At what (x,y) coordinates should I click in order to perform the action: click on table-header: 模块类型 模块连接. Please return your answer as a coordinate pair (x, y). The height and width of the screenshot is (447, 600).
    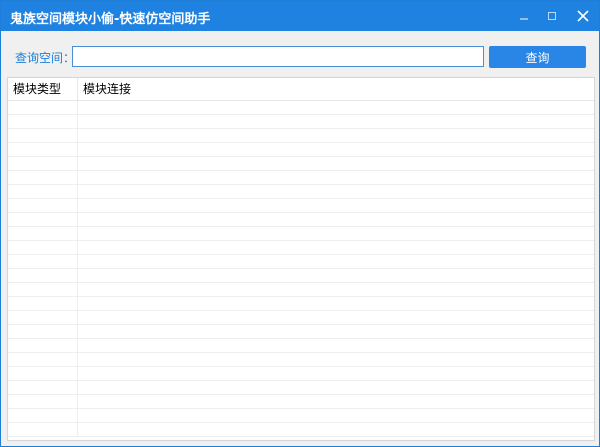
    Looking at the image, I should click on (301, 89).